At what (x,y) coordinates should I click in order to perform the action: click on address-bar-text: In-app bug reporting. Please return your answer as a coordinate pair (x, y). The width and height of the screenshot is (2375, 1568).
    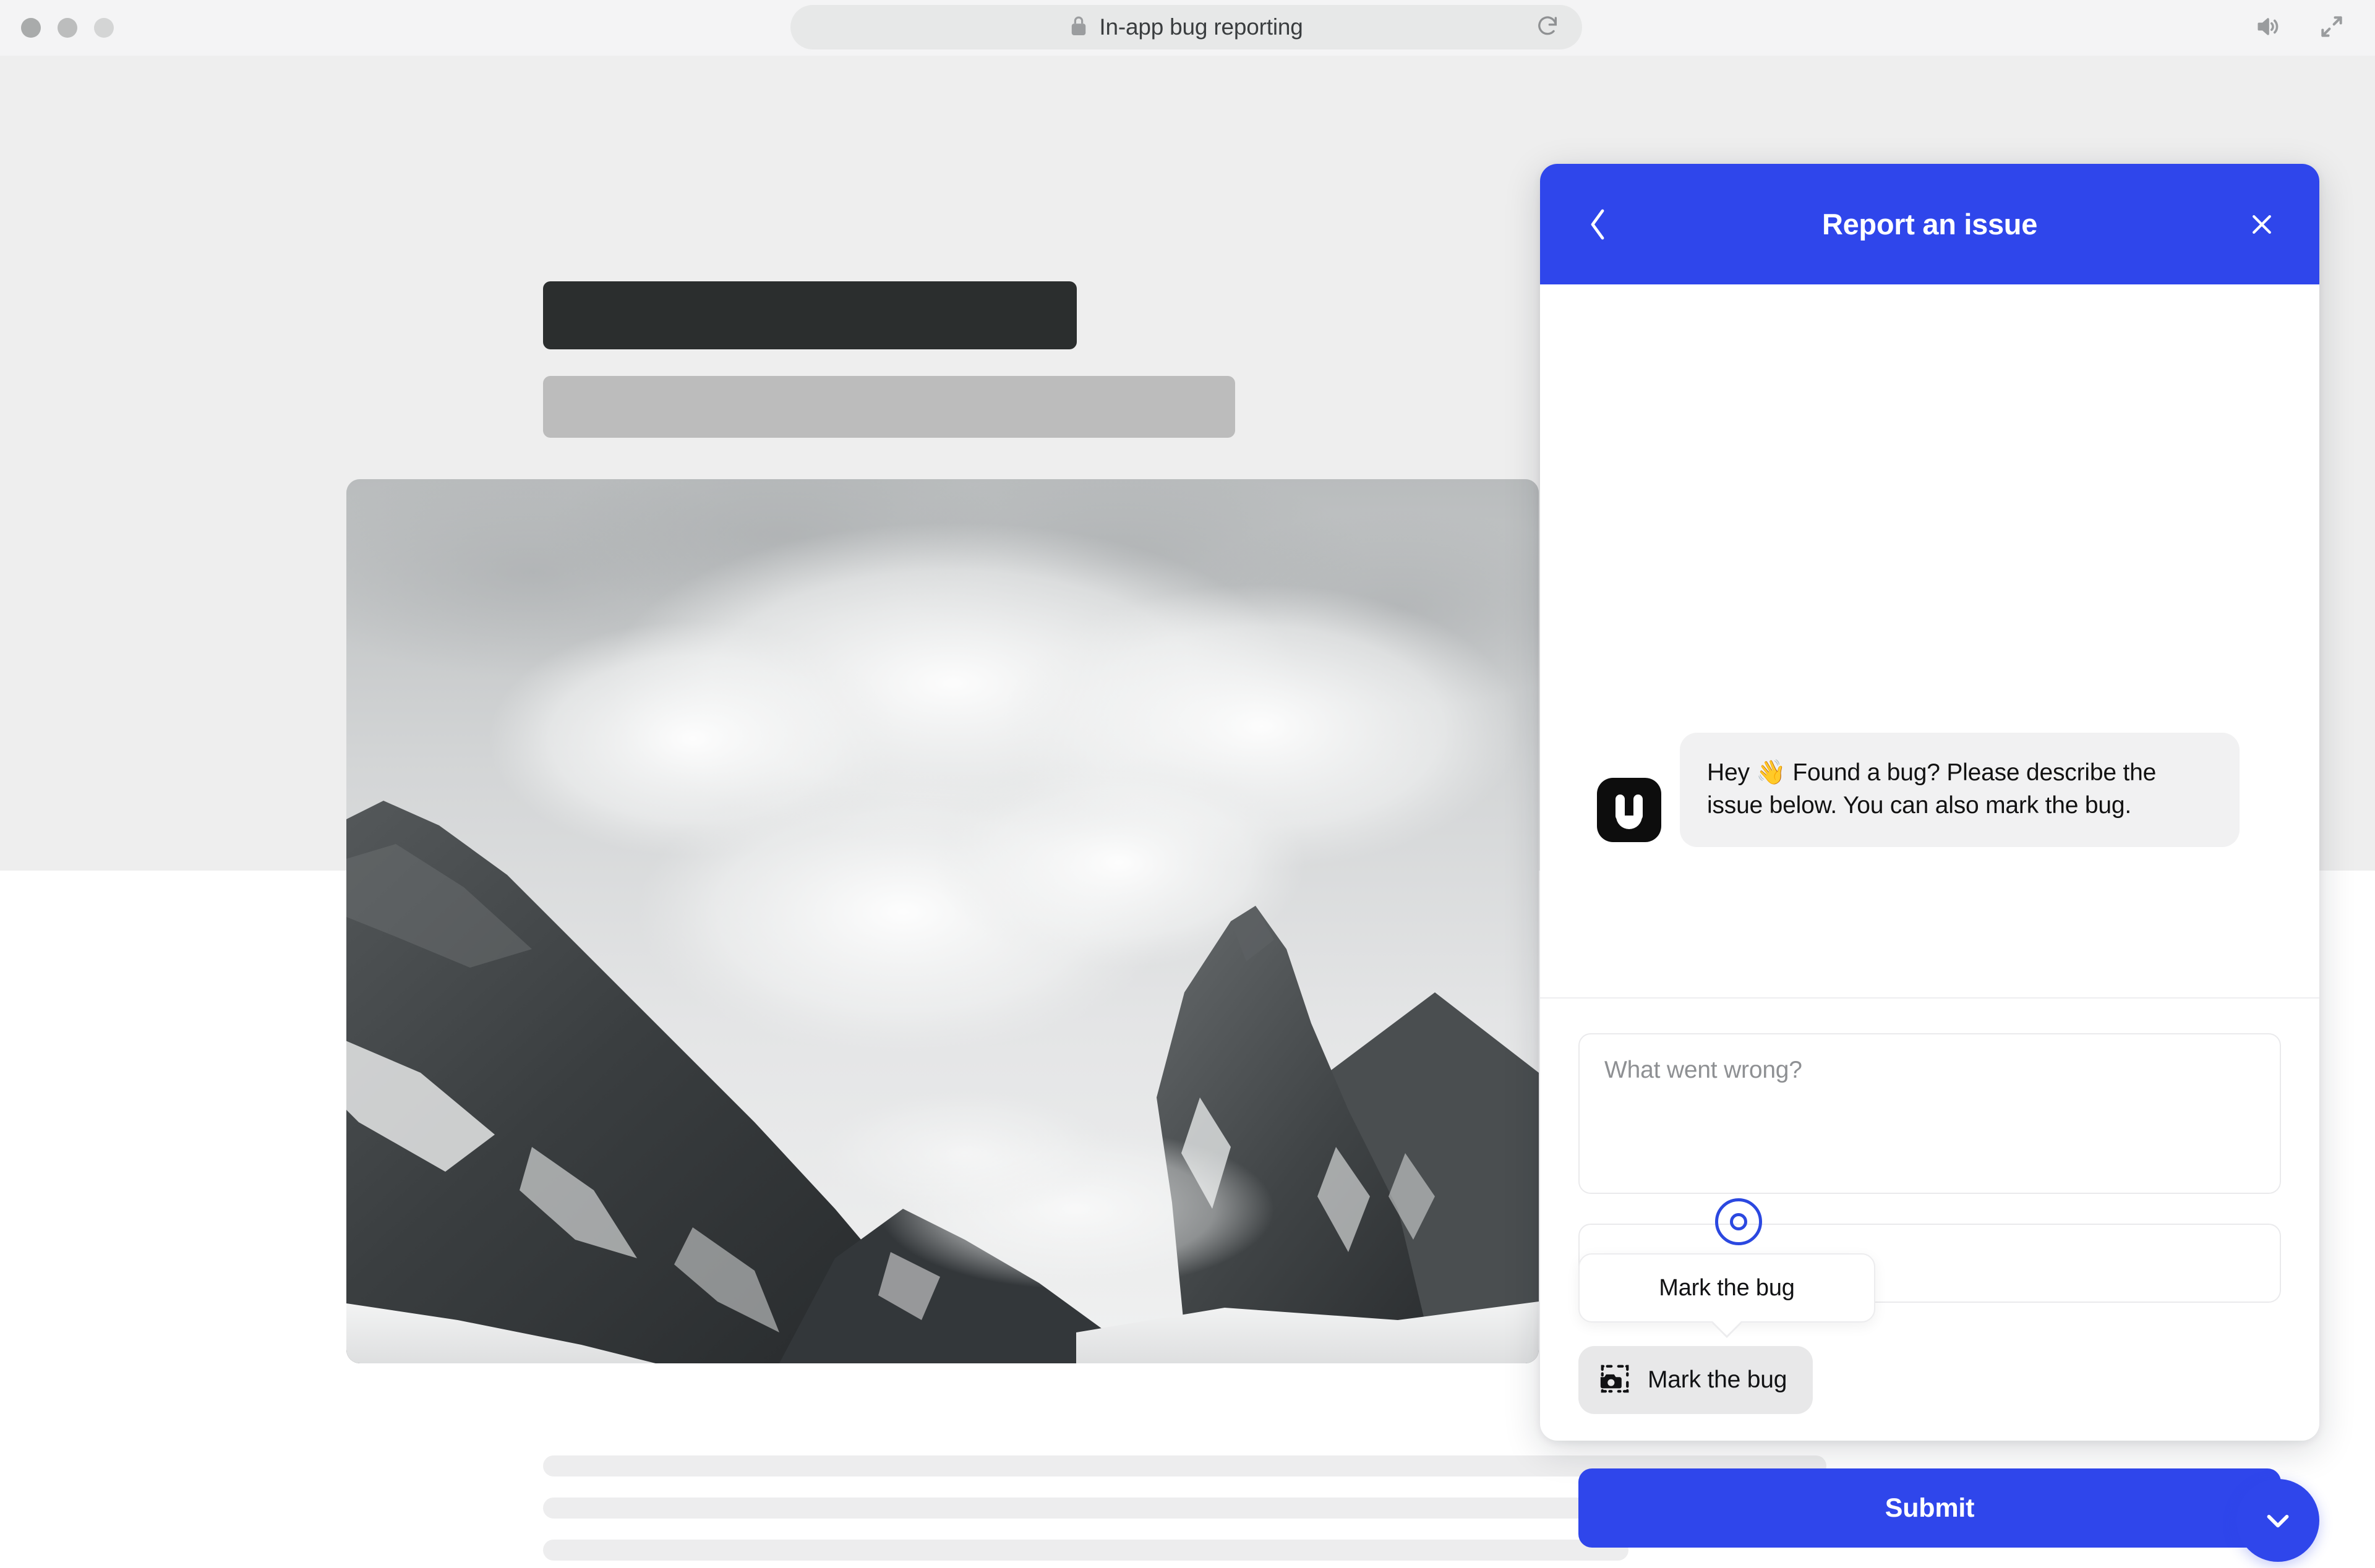
    Looking at the image, I should click on (1201, 27).